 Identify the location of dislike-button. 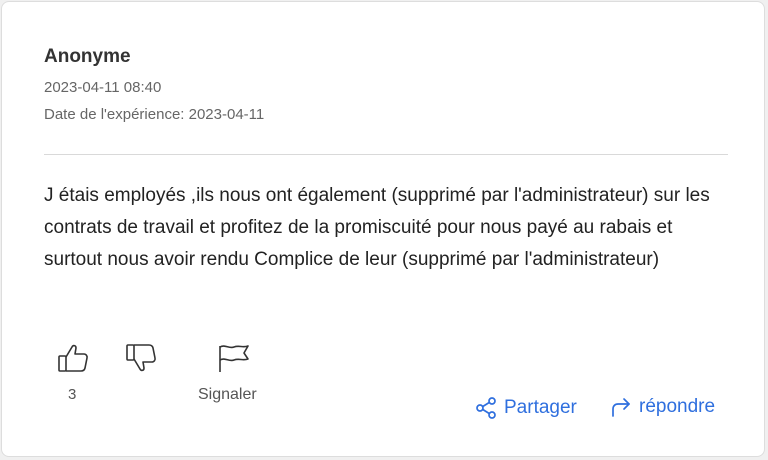
(142, 358).